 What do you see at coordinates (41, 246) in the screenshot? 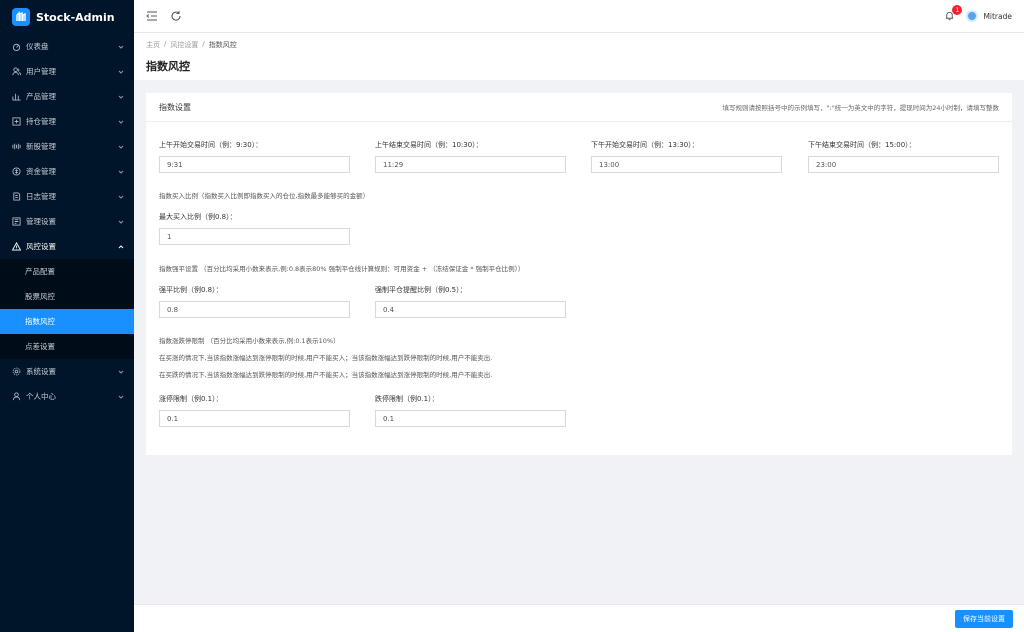
I see `sidebar-item-label: 风控设置` at bounding box center [41, 246].